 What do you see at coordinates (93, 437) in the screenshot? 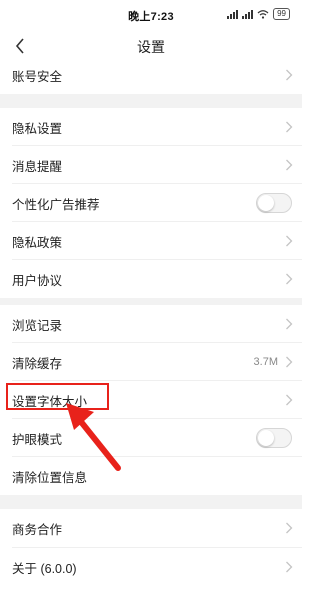
I see `annotation-arrow-icon` at bounding box center [93, 437].